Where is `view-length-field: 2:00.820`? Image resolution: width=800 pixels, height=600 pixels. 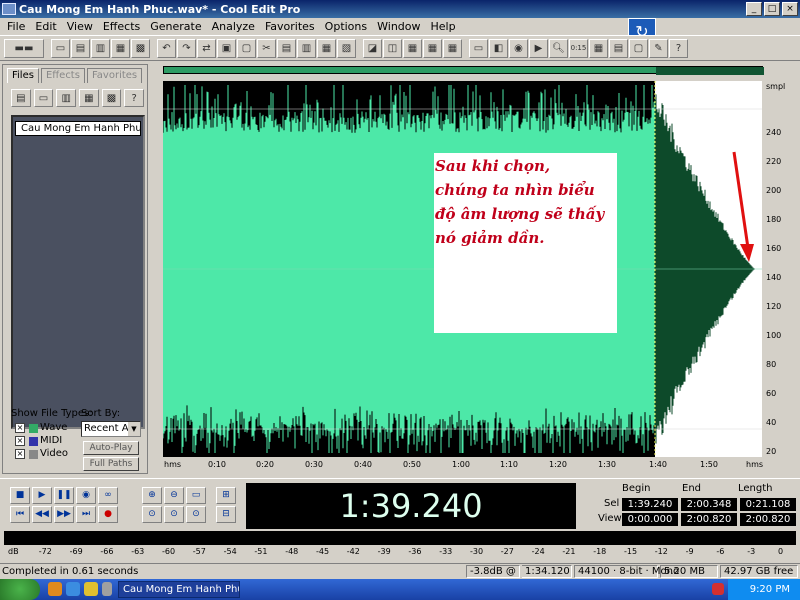
view-length-field: 2:00.820 is located at coordinates (768, 519).